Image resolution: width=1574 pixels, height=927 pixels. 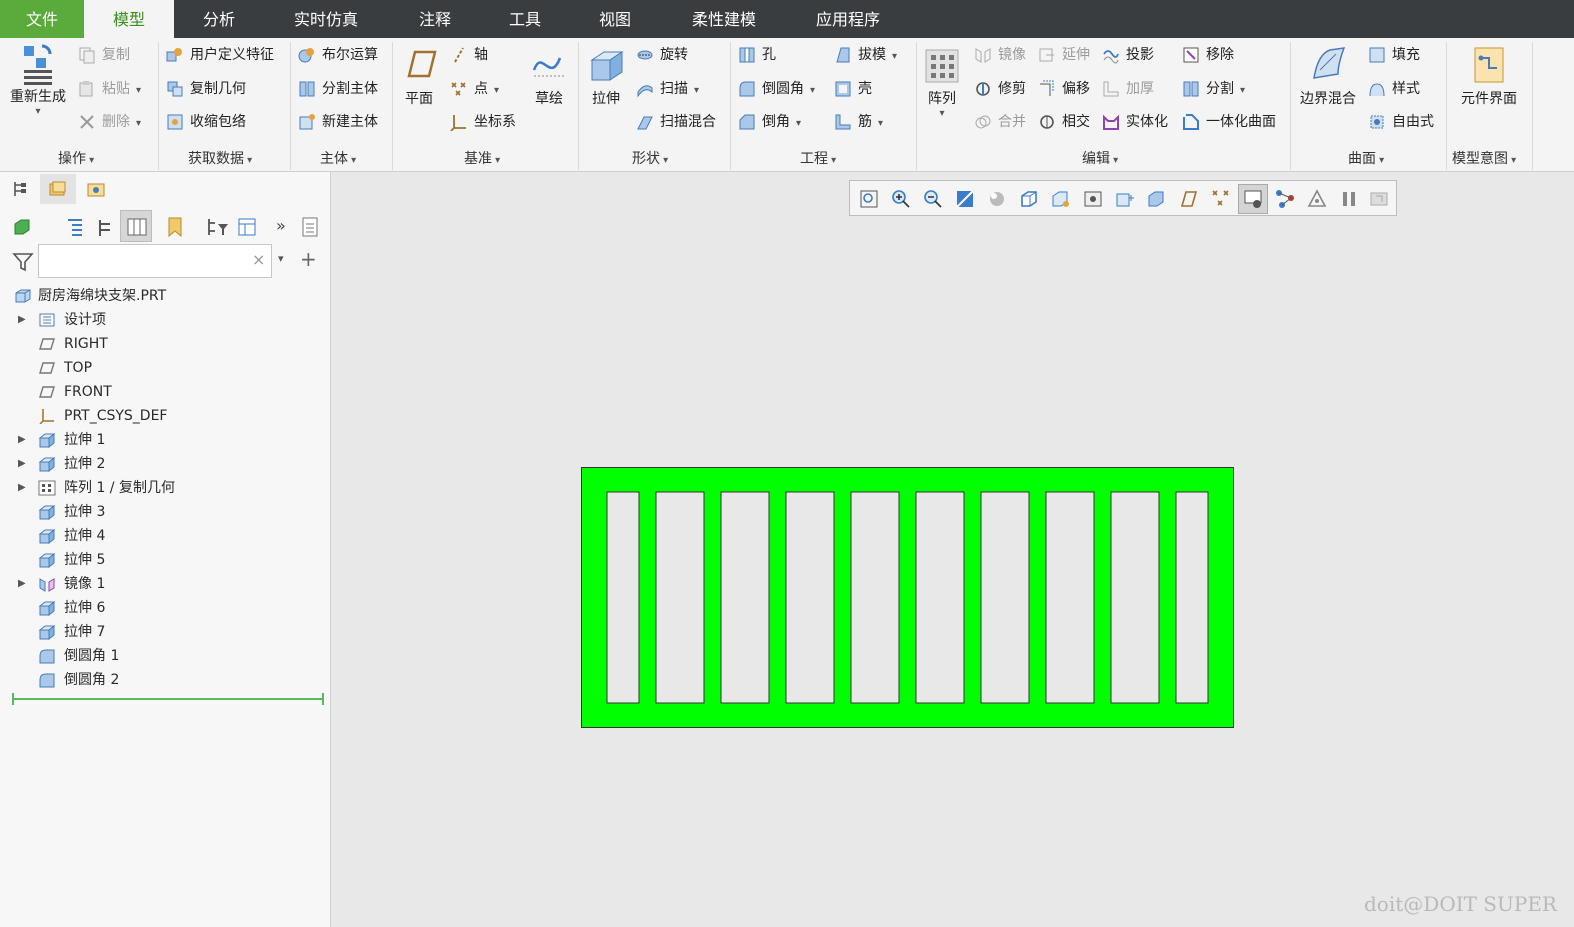 What do you see at coordinates (908, 598) in the screenshot?
I see `part-model-view` at bounding box center [908, 598].